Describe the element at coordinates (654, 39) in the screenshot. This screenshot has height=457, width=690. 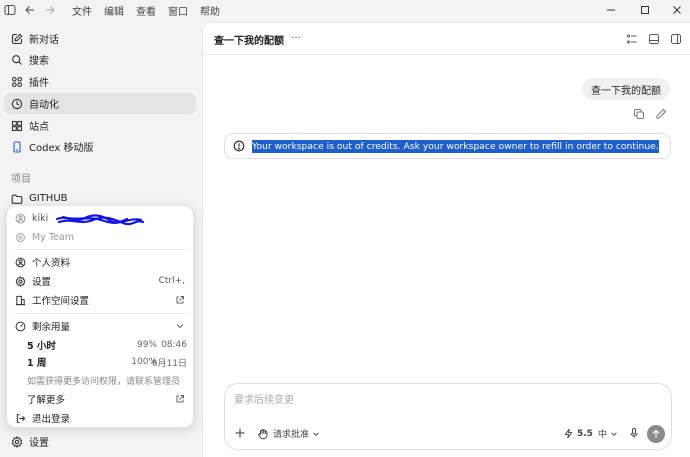
I see `panel-bottom-icon` at that location.